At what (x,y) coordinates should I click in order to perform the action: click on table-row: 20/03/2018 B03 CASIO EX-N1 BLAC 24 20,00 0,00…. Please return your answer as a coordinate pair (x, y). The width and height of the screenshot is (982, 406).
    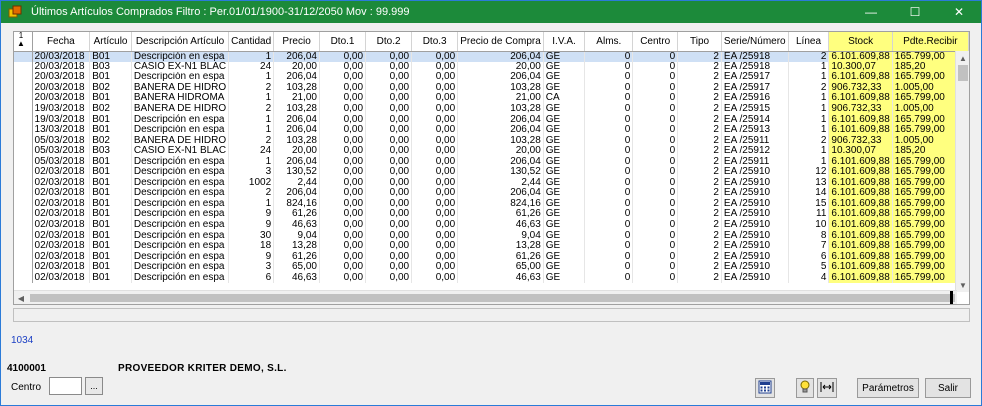
    Looking at the image, I should click on (491, 67).